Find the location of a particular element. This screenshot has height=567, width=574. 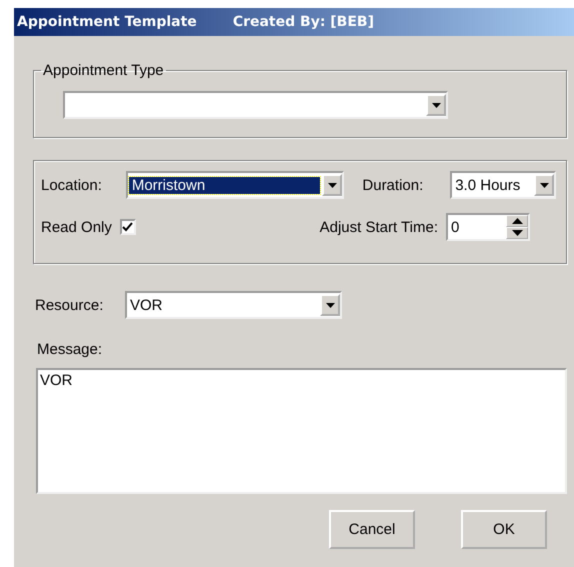

ok-button: OK is located at coordinates (504, 529).